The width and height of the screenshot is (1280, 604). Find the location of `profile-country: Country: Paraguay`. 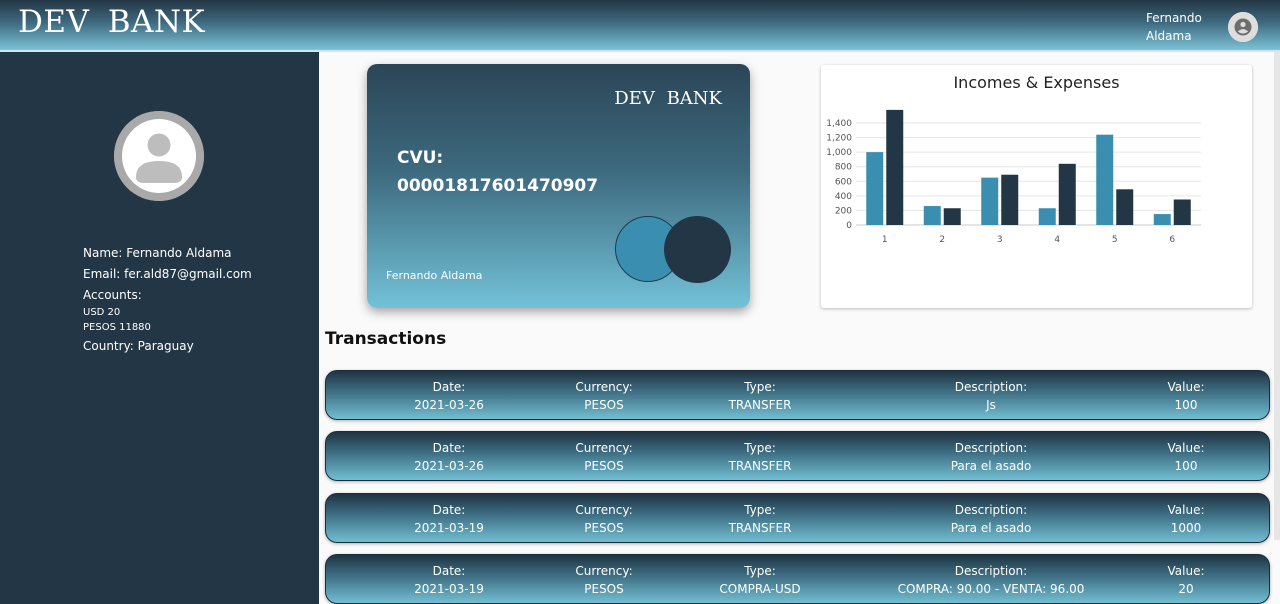

profile-country: Country: Paraguay is located at coordinates (138, 346).